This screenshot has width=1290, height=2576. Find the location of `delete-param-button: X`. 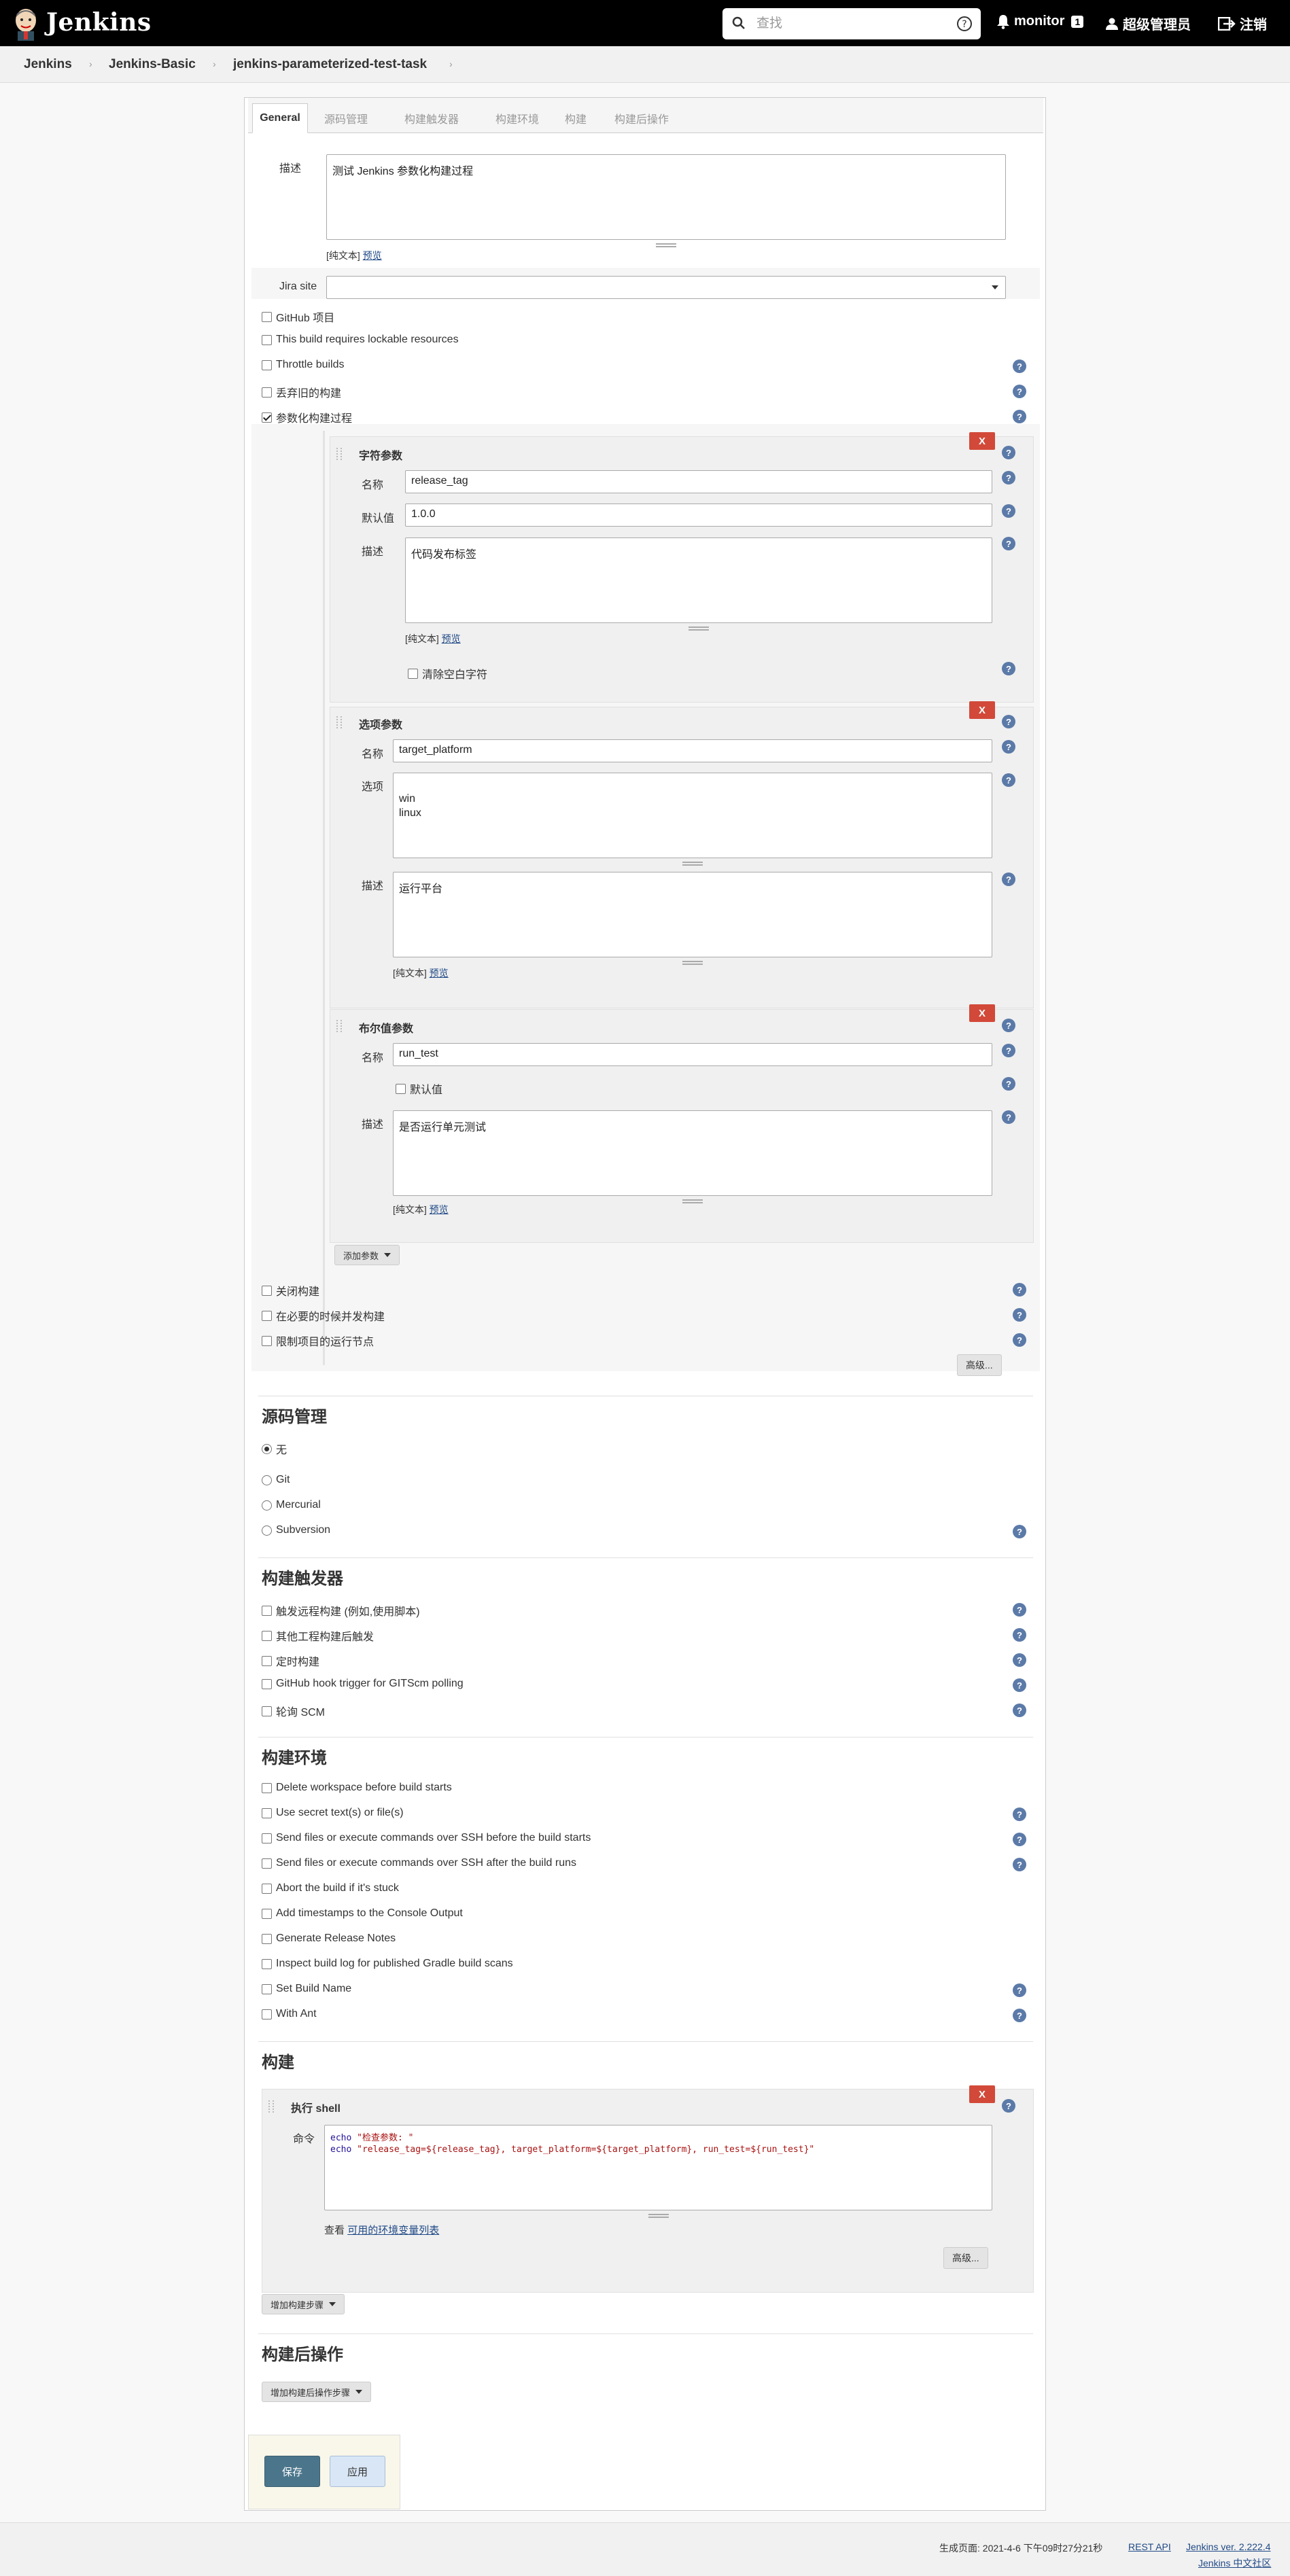

delete-param-button: X is located at coordinates (982, 710).